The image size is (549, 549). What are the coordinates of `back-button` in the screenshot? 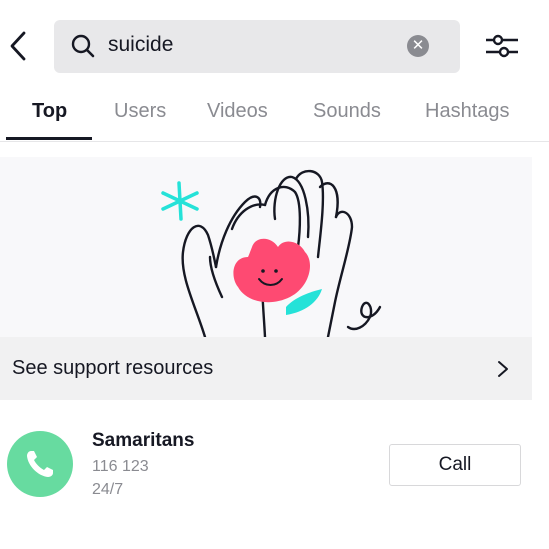 It's located at (18, 46).